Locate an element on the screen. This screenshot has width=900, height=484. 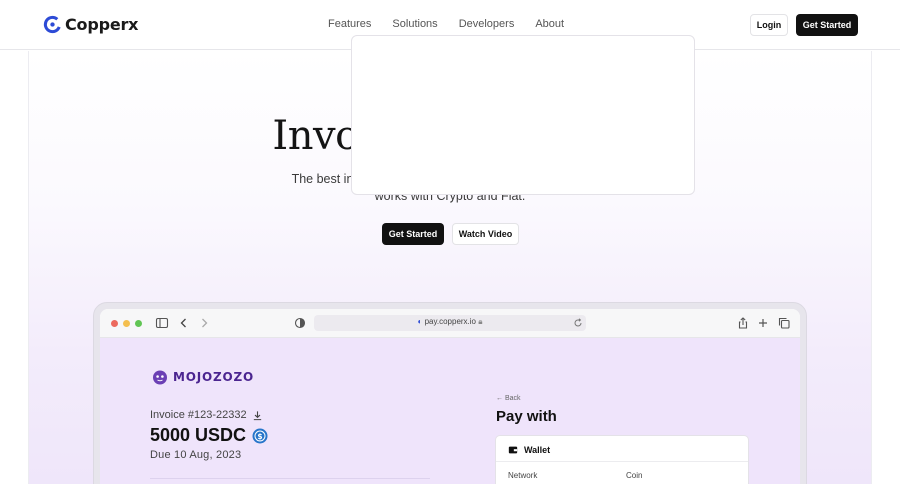
invoice-number-row: Invoice #123-22332 is located at coordinates (206, 415).